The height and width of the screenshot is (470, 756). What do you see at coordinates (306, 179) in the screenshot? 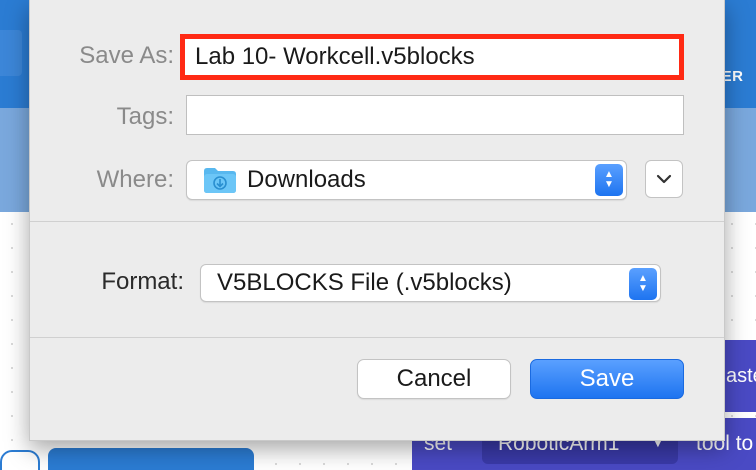
I see `where-value: Downloads` at bounding box center [306, 179].